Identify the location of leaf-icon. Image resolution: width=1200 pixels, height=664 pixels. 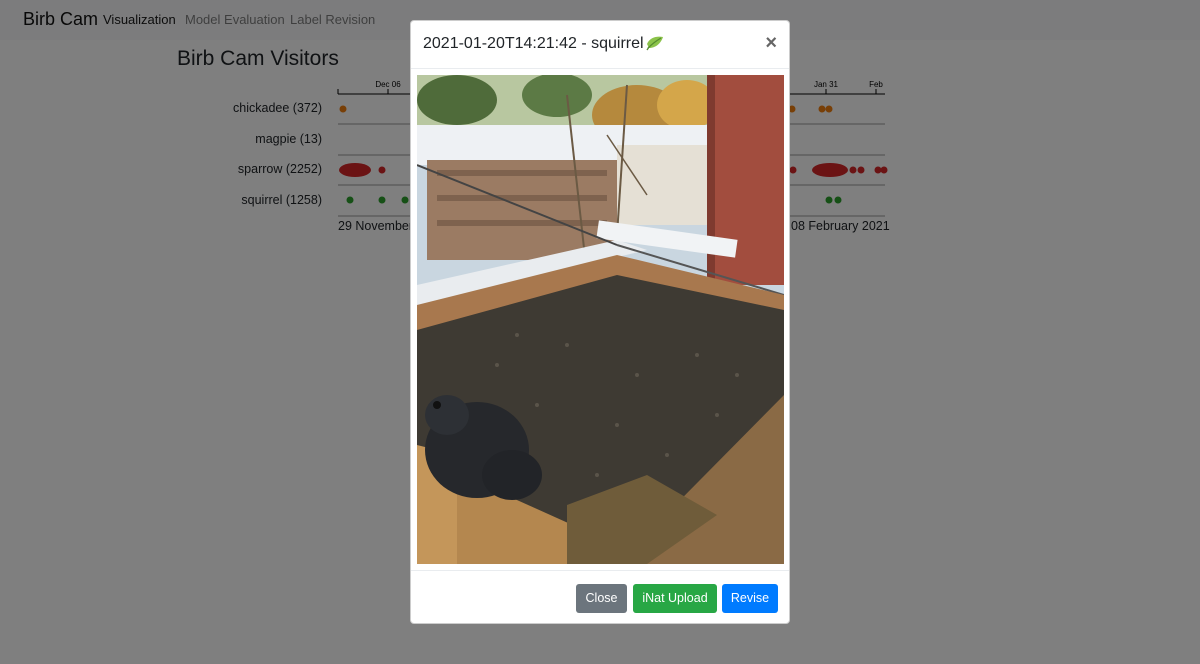
(655, 45).